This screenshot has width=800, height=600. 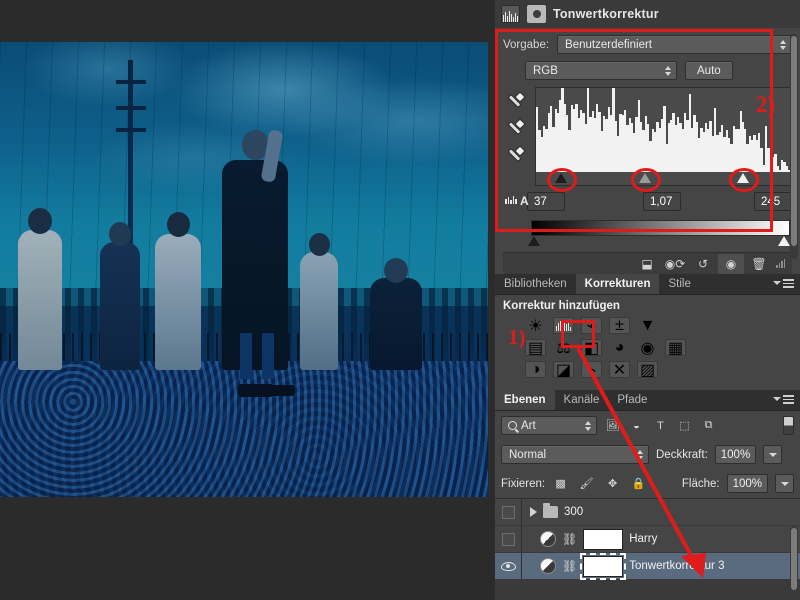 What do you see at coordinates (516, 101) in the screenshot?
I see `set-black-point-eyedropper-icon` at bounding box center [516, 101].